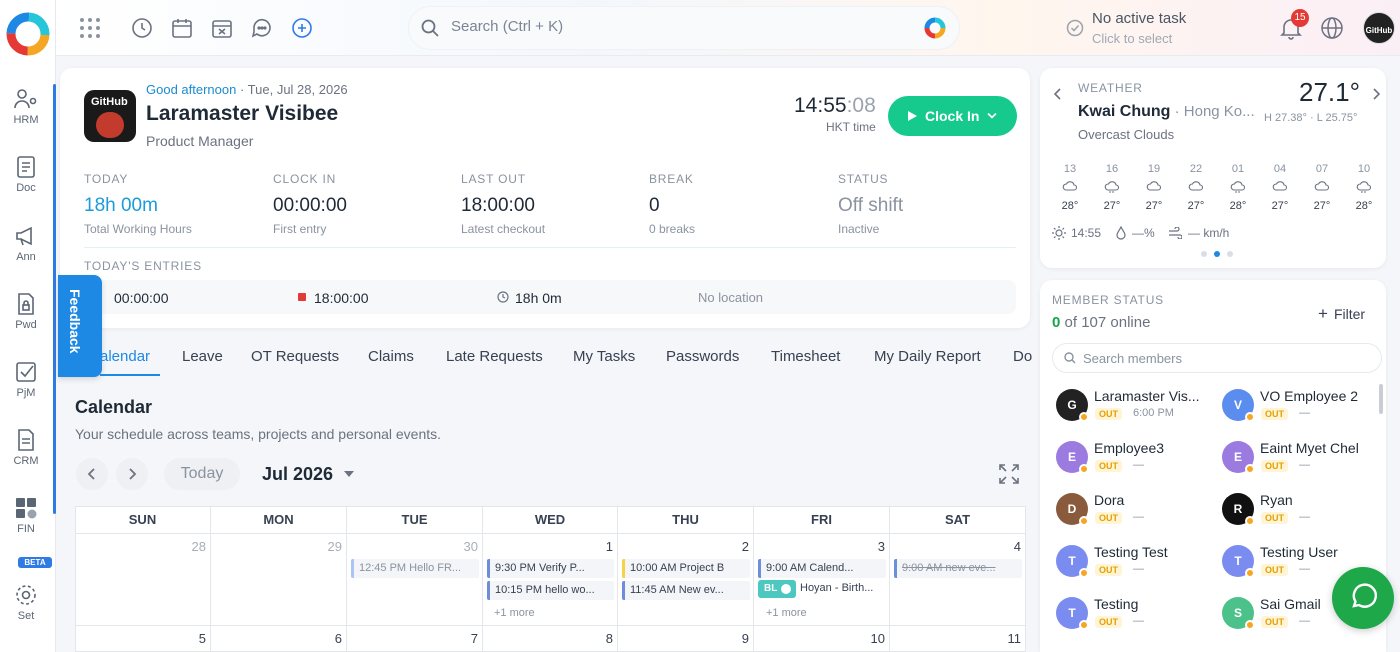 The image size is (1400, 652). What do you see at coordinates (1276, 500) in the screenshot?
I see `member-name: Ryan` at bounding box center [1276, 500].